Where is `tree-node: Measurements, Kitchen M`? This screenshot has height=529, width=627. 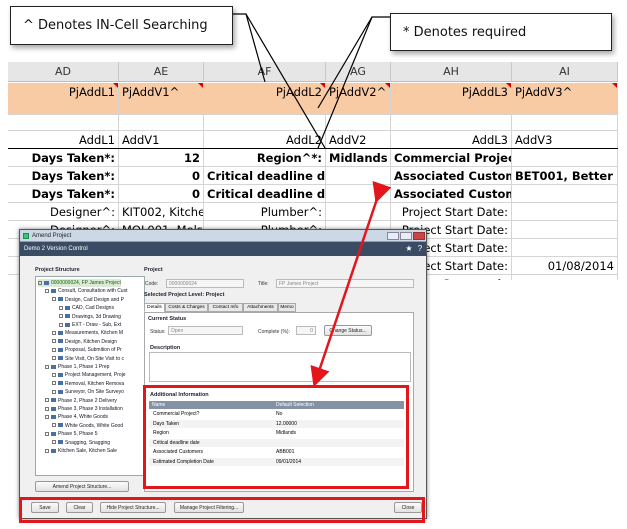 tree-node: Measurements, Kitchen M is located at coordinates (87, 333).